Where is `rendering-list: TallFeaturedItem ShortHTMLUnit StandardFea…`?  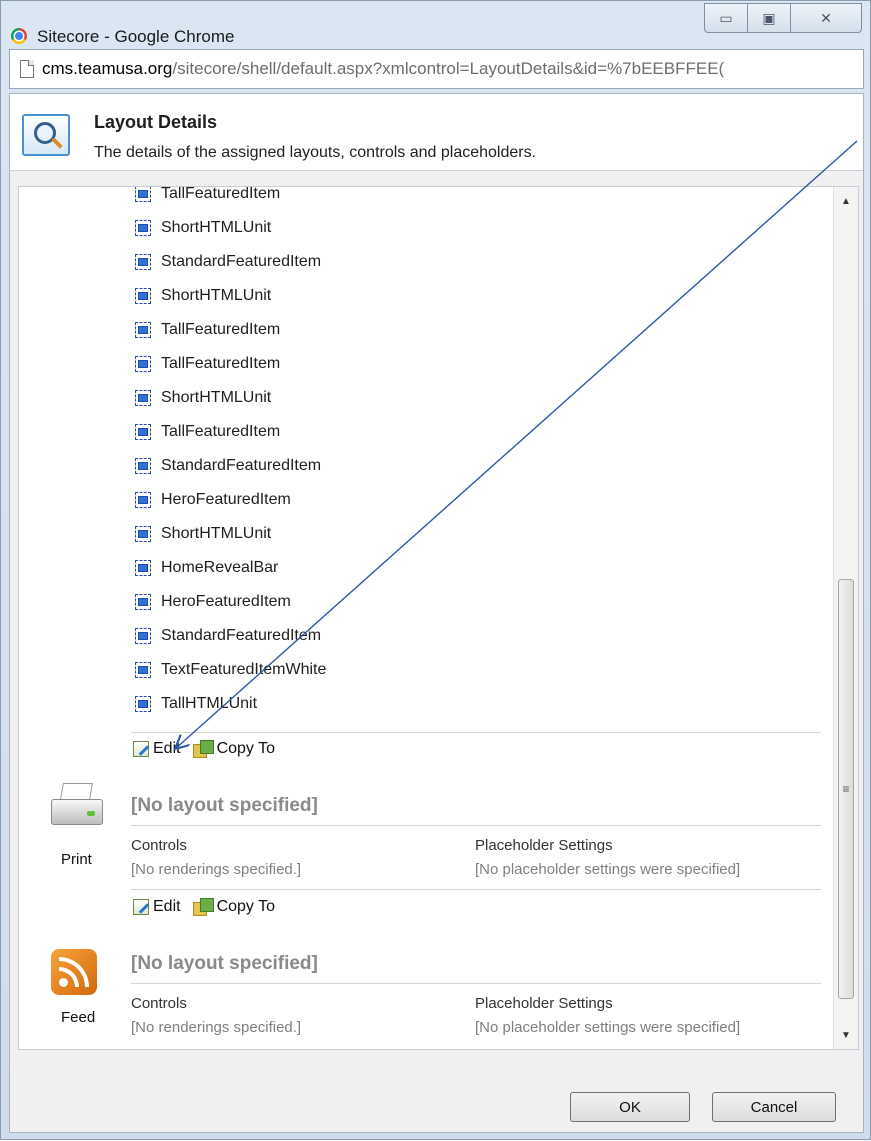 rendering-list: TallFeaturedItem ShortHTMLUnit StandardFea… is located at coordinates (230, 453).